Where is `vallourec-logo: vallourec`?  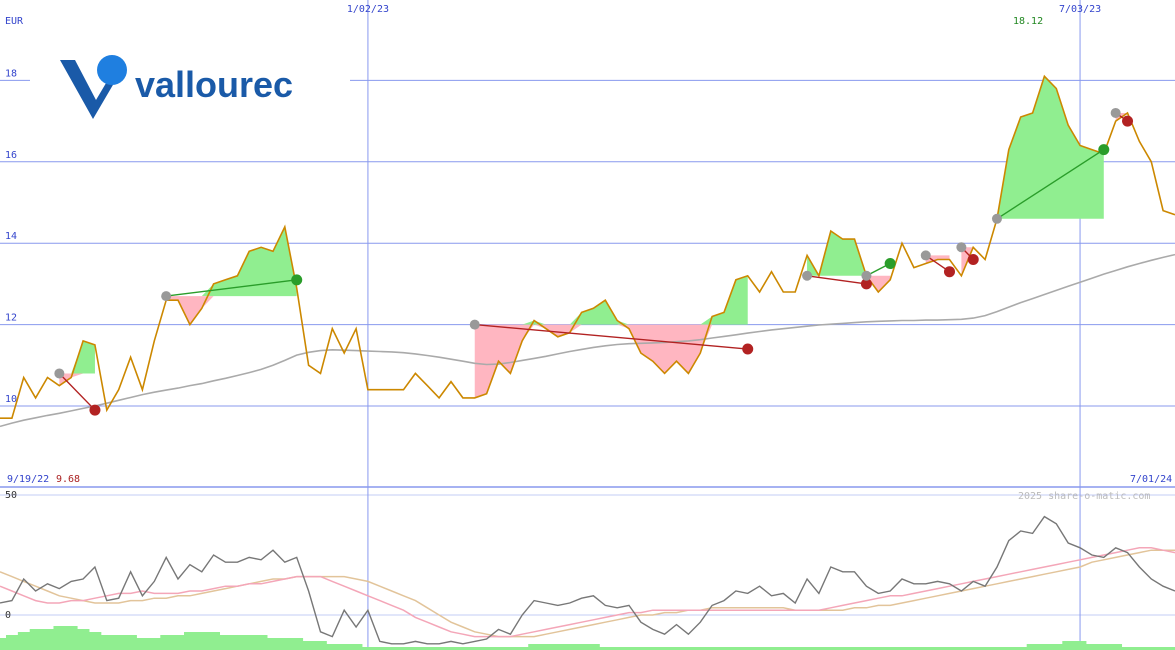
vallourec-logo: vallourec is located at coordinates (190, 92).